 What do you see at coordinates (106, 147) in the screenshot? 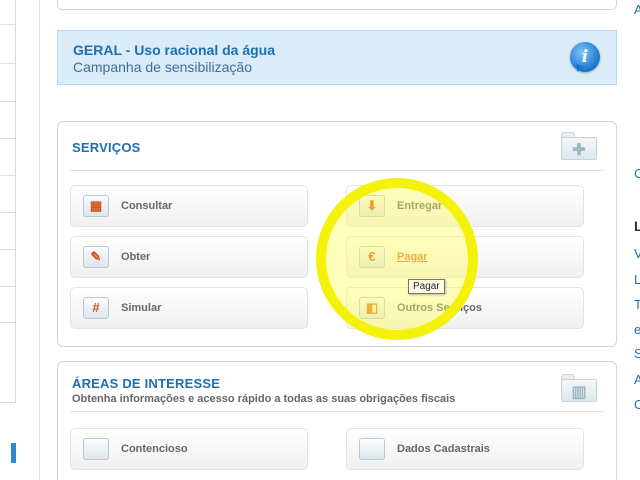
I see `services-title: SERVIÇOS` at bounding box center [106, 147].